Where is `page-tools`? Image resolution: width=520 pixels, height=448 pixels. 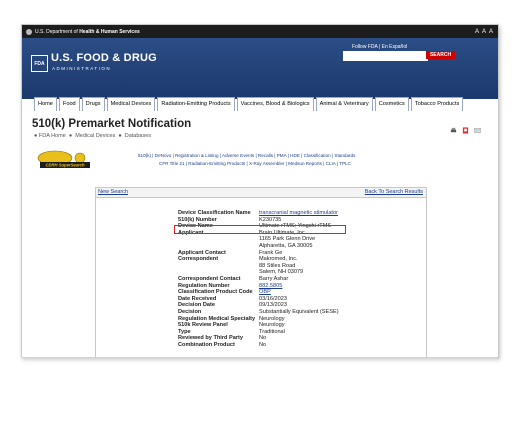 page-tools is located at coordinates (465, 130).